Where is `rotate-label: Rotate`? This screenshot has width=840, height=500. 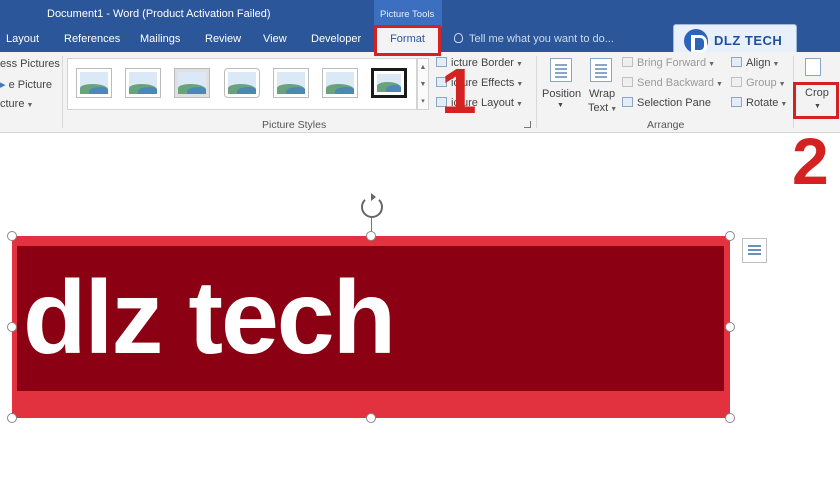
rotate-label: Rotate is located at coordinates (762, 103).